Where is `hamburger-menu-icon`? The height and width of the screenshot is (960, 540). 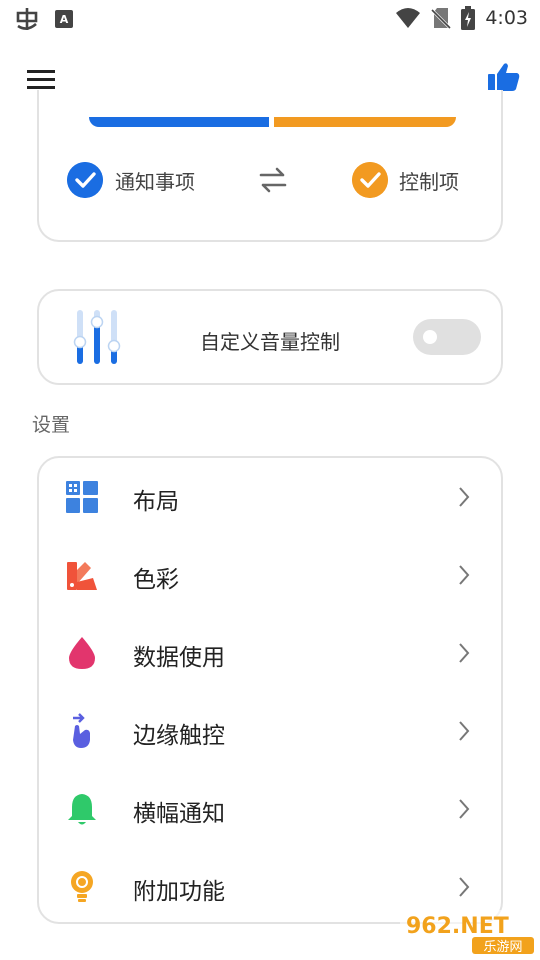 hamburger-menu-icon is located at coordinates (41, 79).